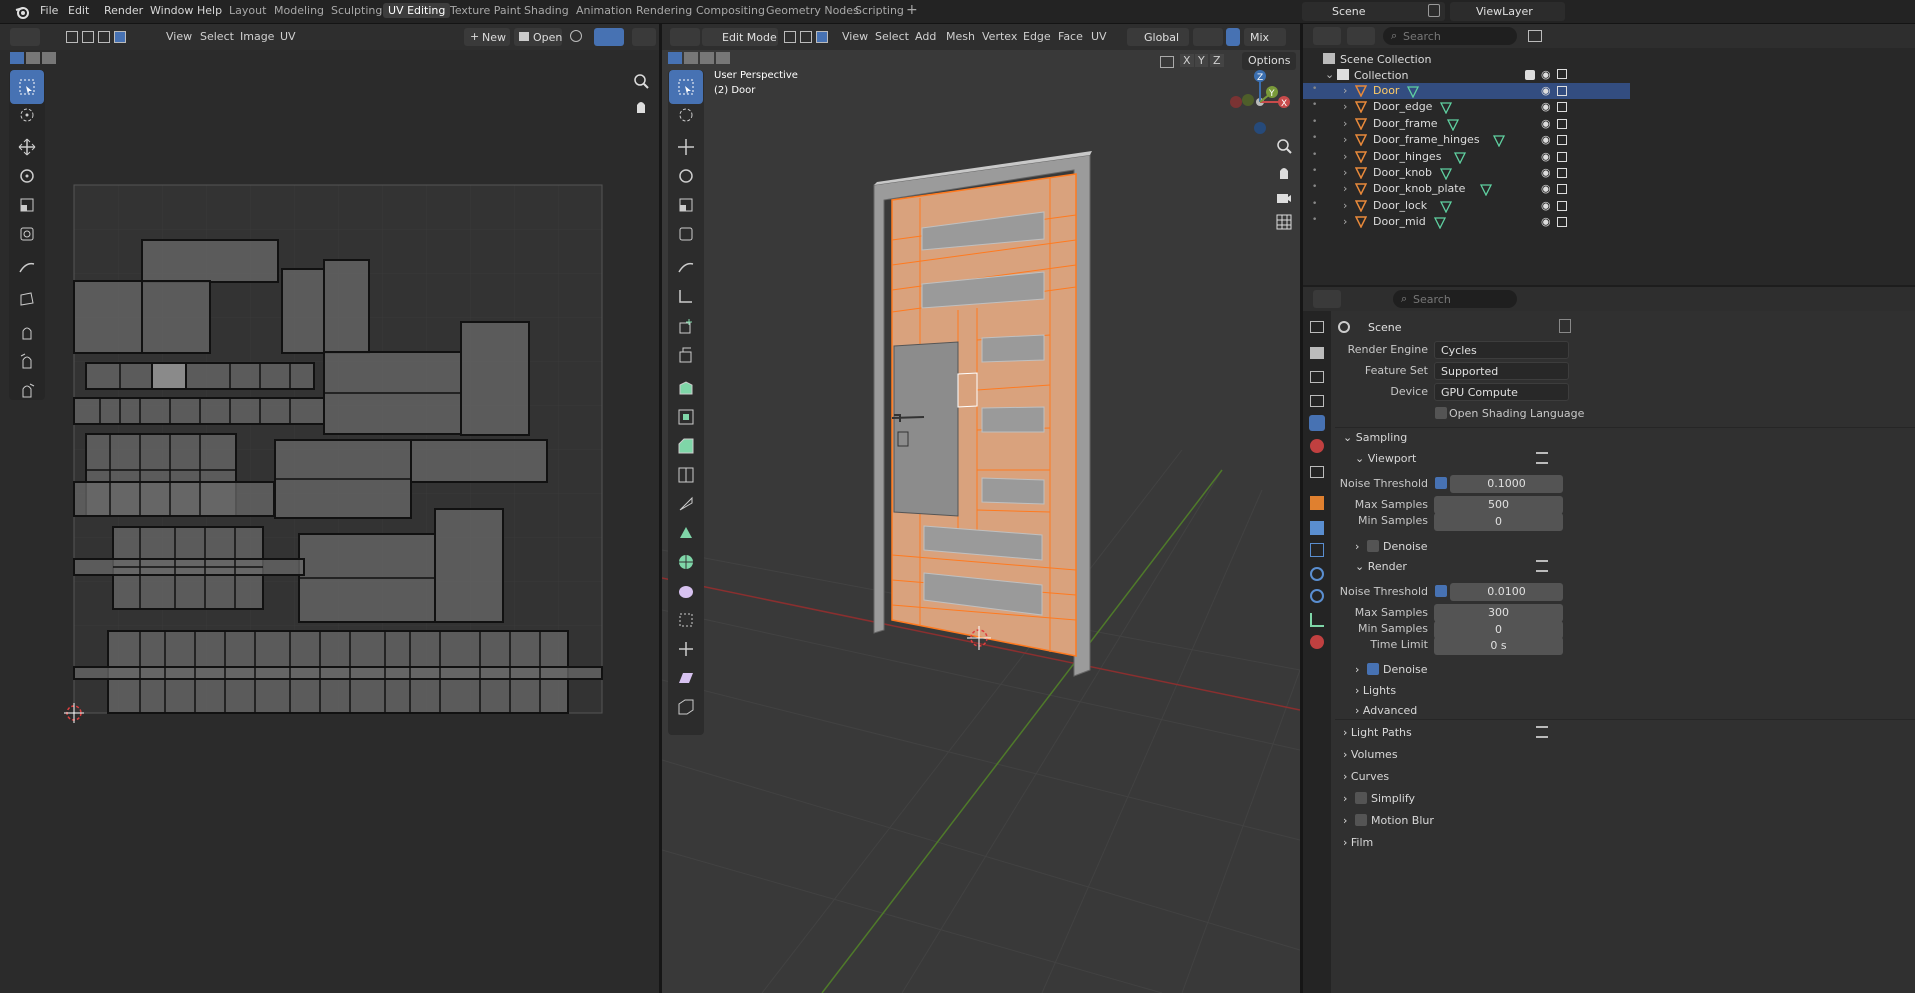 The height and width of the screenshot is (993, 1915). What do you see at coordinates (546, 10) in the screenshot?
I see `tab-shading: Shading` at bounding box center [546, 10].